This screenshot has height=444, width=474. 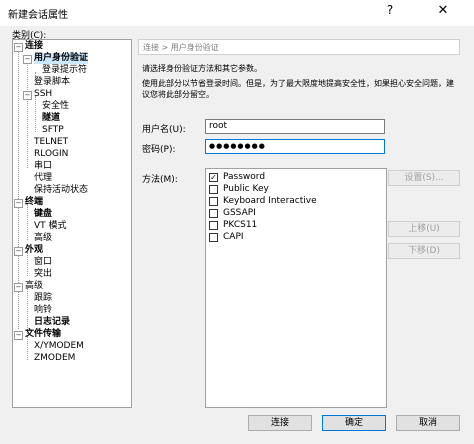 I want to click on tree-item-logging: 日志记录, so click(x=52, y=322).